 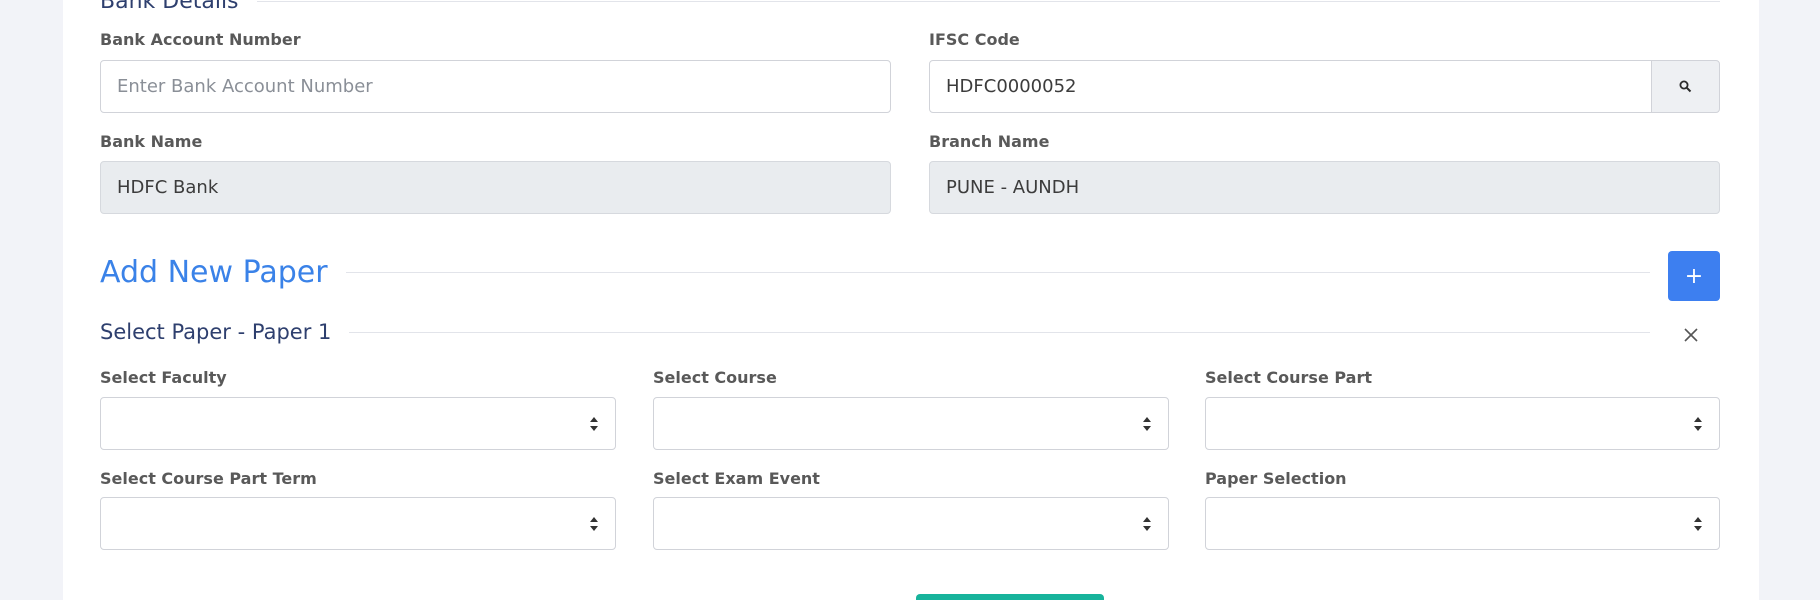 What do you see at coordinates (715, 377) in the screenshot?
I see `select-course-label: Select Course` at bounding box center [715, 377].